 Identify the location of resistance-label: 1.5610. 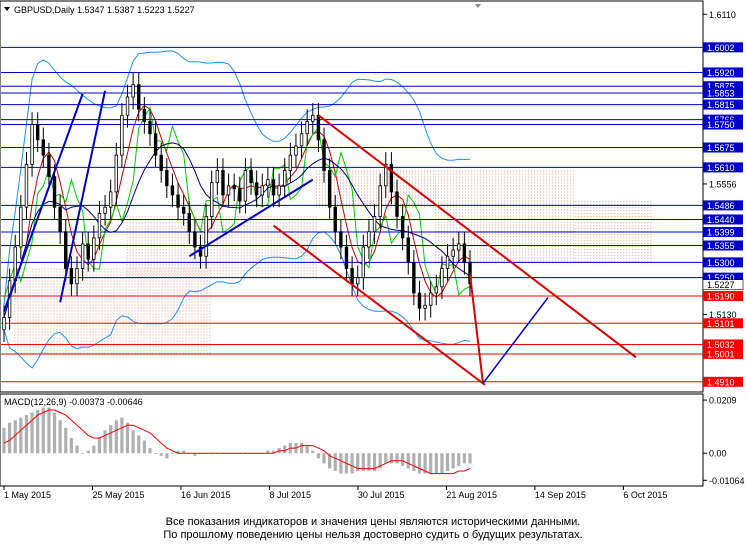
(721, 168).